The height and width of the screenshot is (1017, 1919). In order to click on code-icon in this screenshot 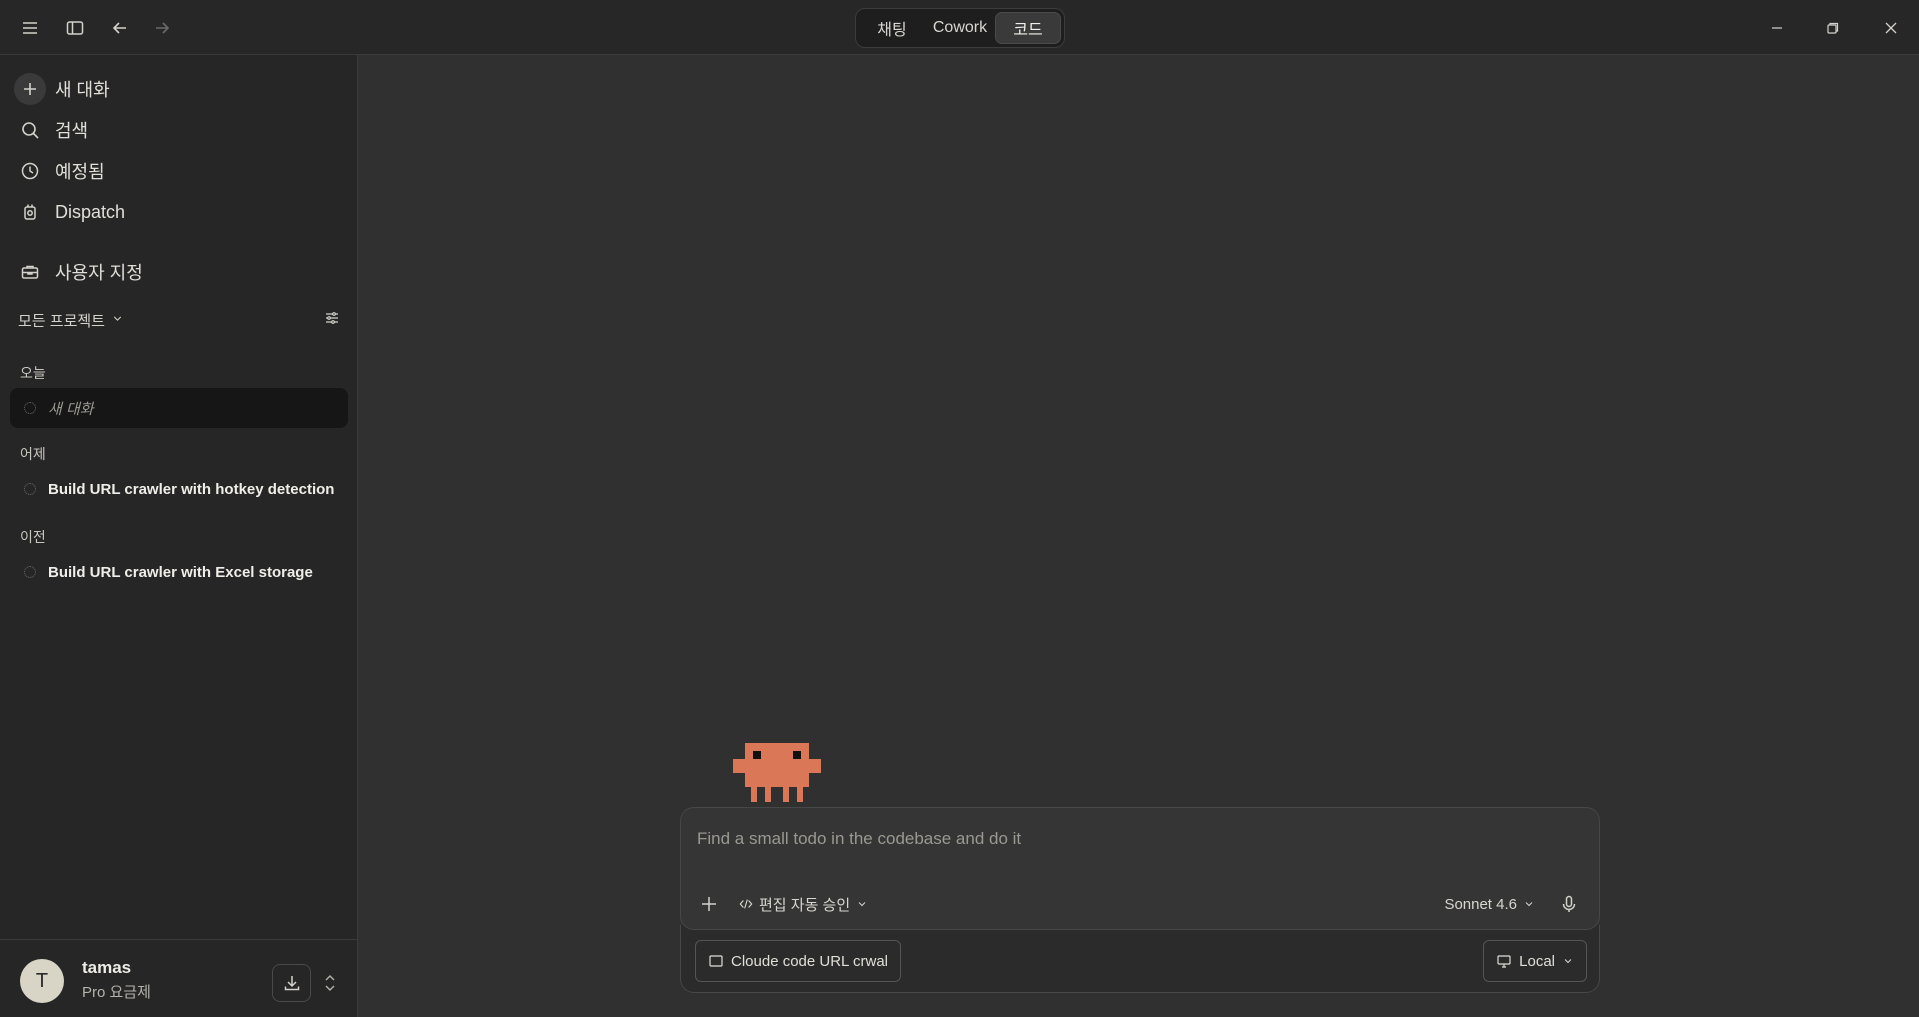, I will do `click(746, 904)`.